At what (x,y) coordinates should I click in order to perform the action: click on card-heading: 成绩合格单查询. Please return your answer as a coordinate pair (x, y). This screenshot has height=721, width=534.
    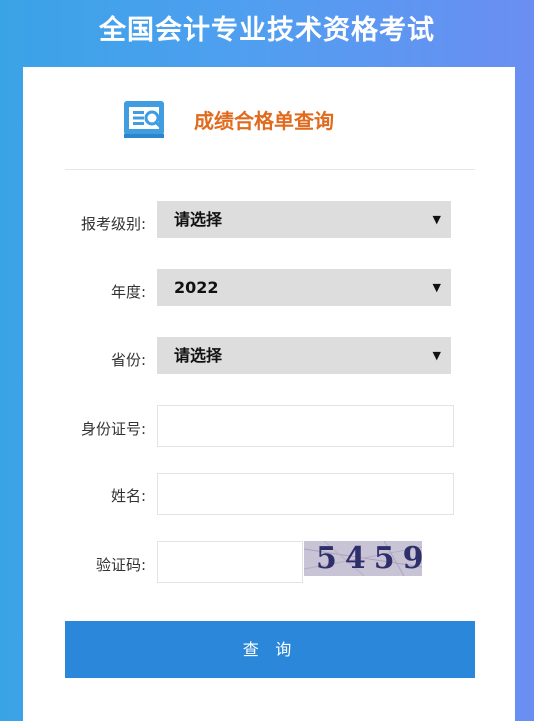
    Looking at the image, I should click on (264, 121).